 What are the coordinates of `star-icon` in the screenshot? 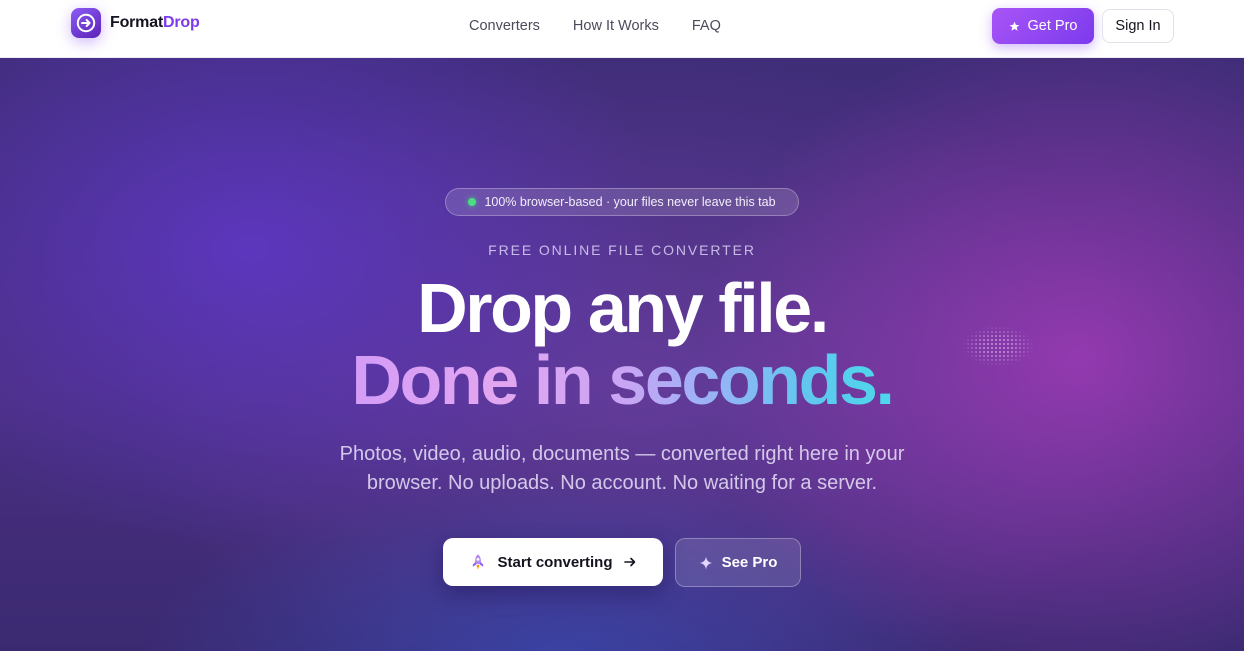 It's located at (1014, 26).